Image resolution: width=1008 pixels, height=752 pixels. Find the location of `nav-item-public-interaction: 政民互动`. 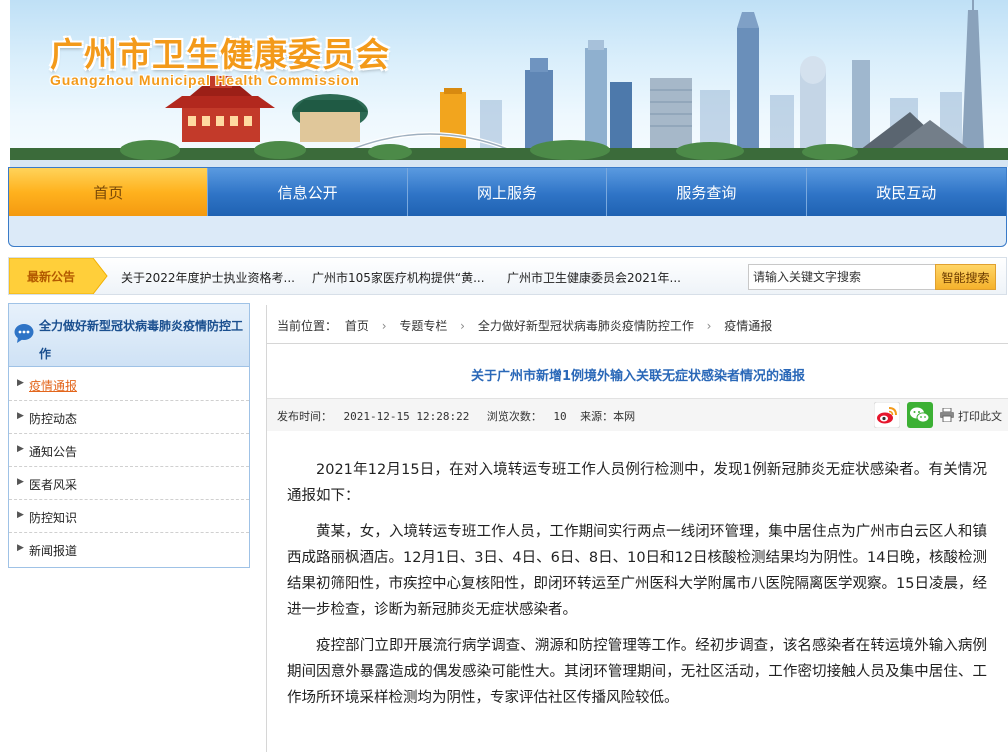

nav-item-public-interaction: 政民互动 is located at coordinates (906, 192).